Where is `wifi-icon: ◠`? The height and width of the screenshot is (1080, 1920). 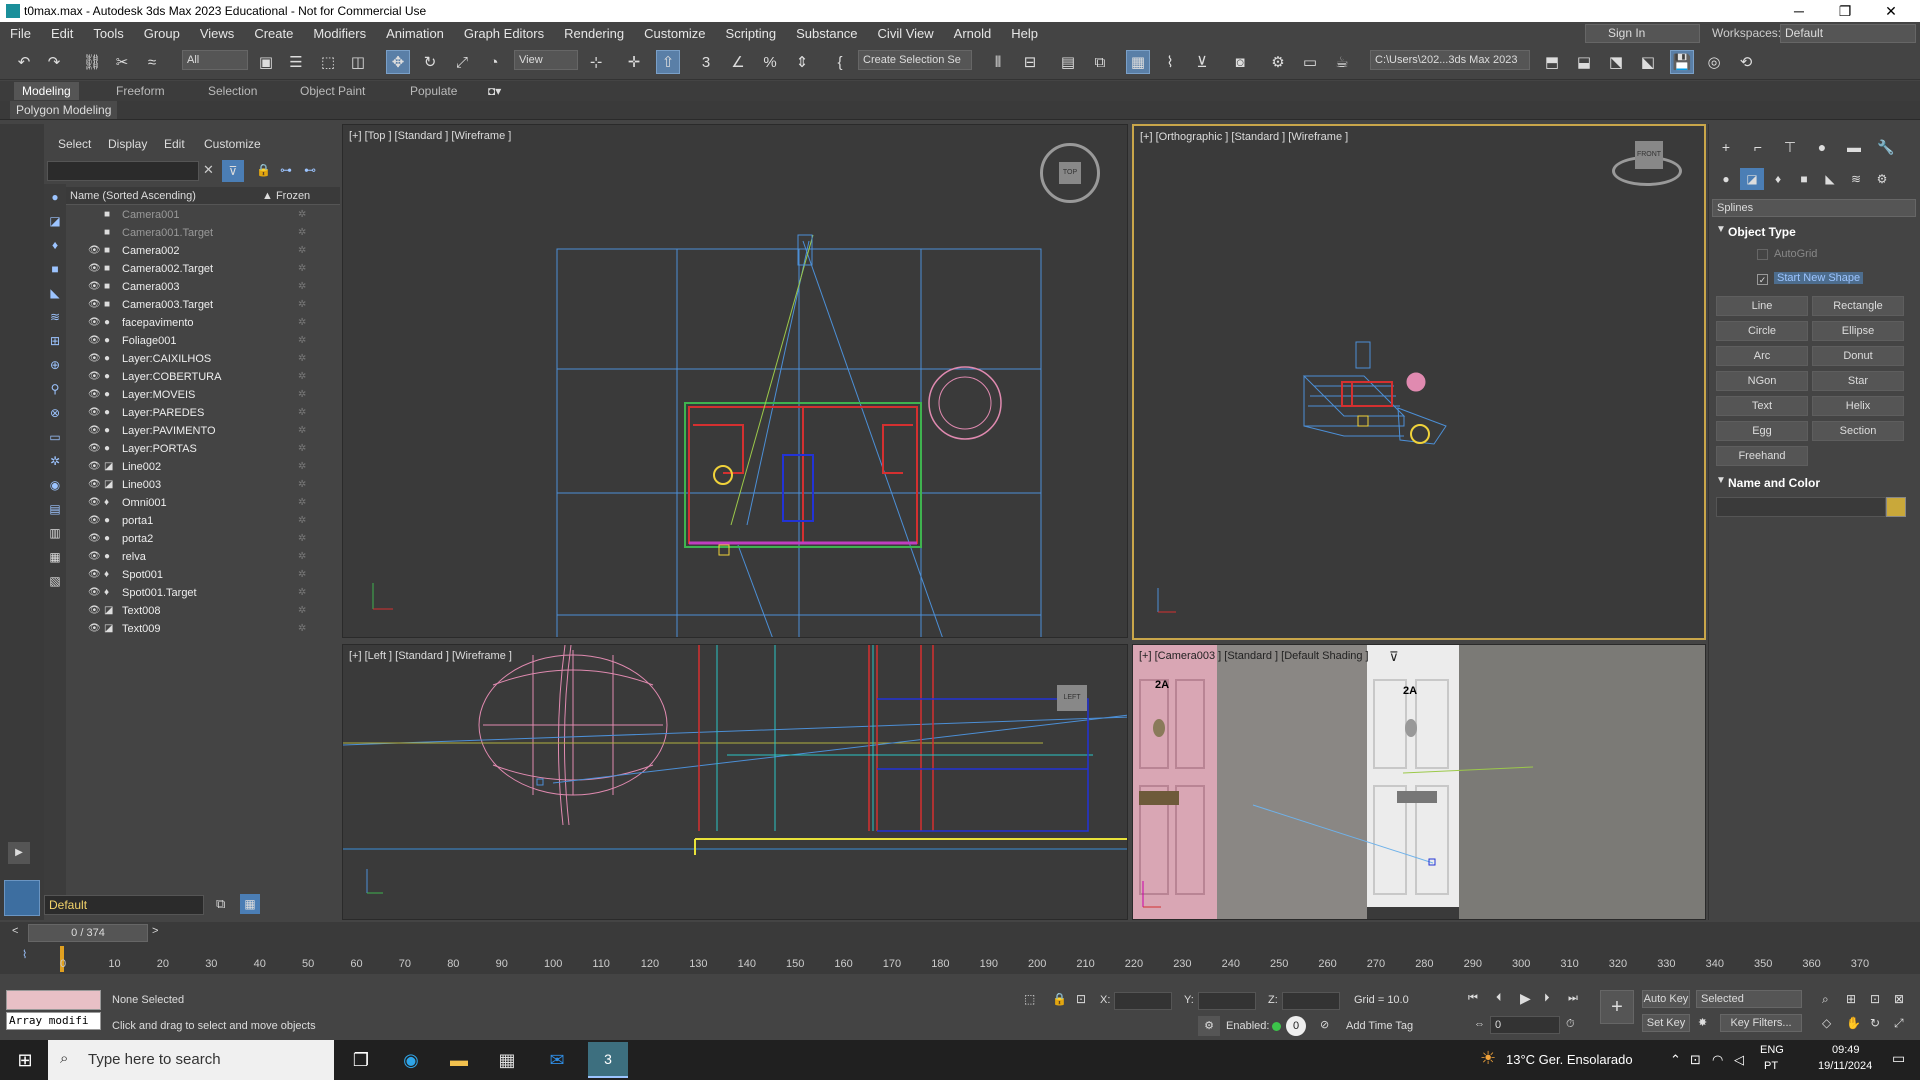 wifi-icon: ◠ is located at coordinates (1717, 1060).